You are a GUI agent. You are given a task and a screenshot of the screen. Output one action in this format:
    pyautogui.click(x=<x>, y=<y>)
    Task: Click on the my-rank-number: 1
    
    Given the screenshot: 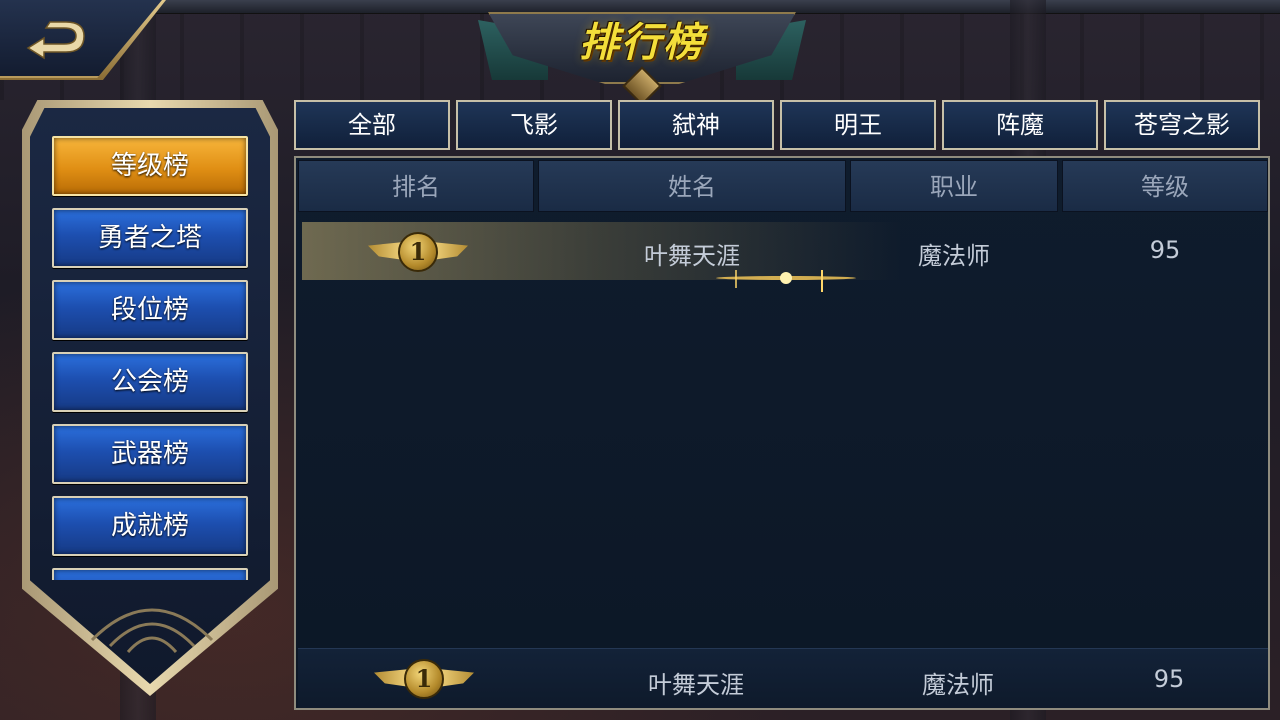 What is the action you would take?
    pyautogui.click(x=424, y=679)
    